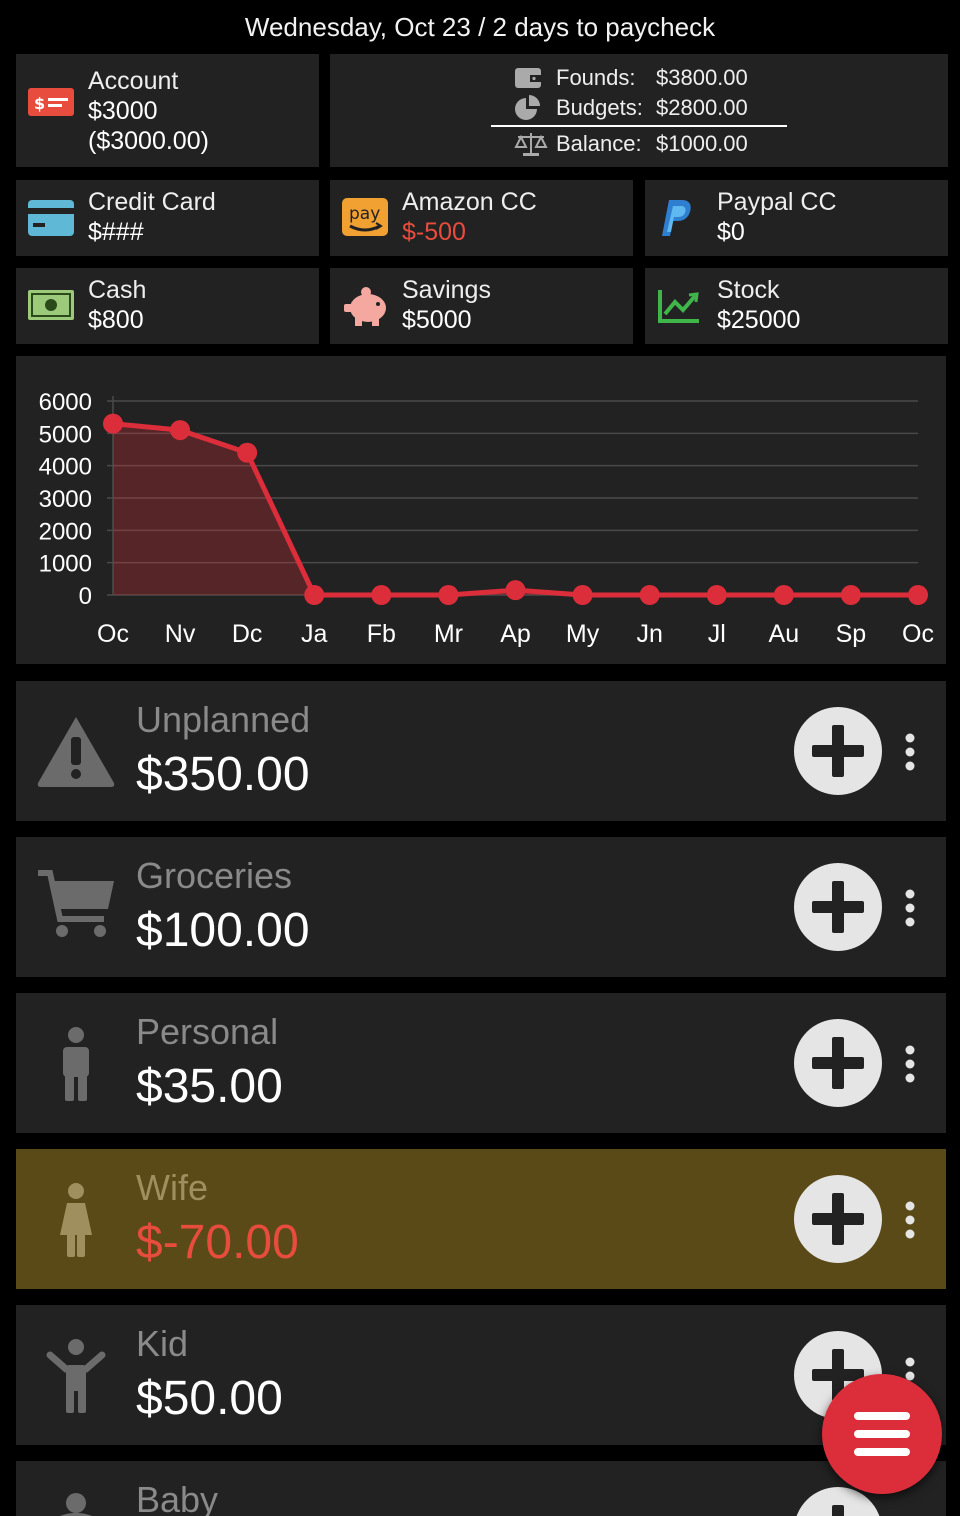 Image resolution: width=960 pixels, height=1516 pixels. Describe the element at coordinates (851, 634) in the screenshot. I see `x-tick-label: Sp` at that location.